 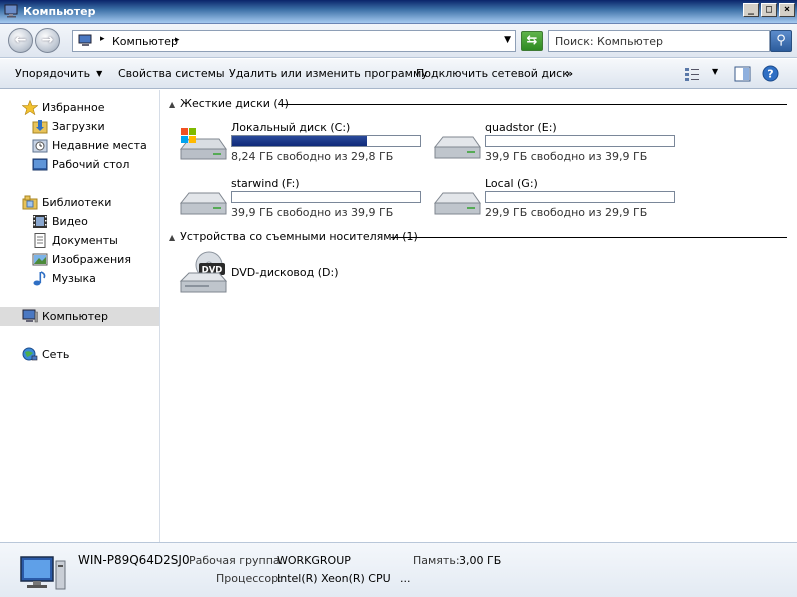 I want to click on sidebar-item-images: Изображения, so click(x=79, y=259).